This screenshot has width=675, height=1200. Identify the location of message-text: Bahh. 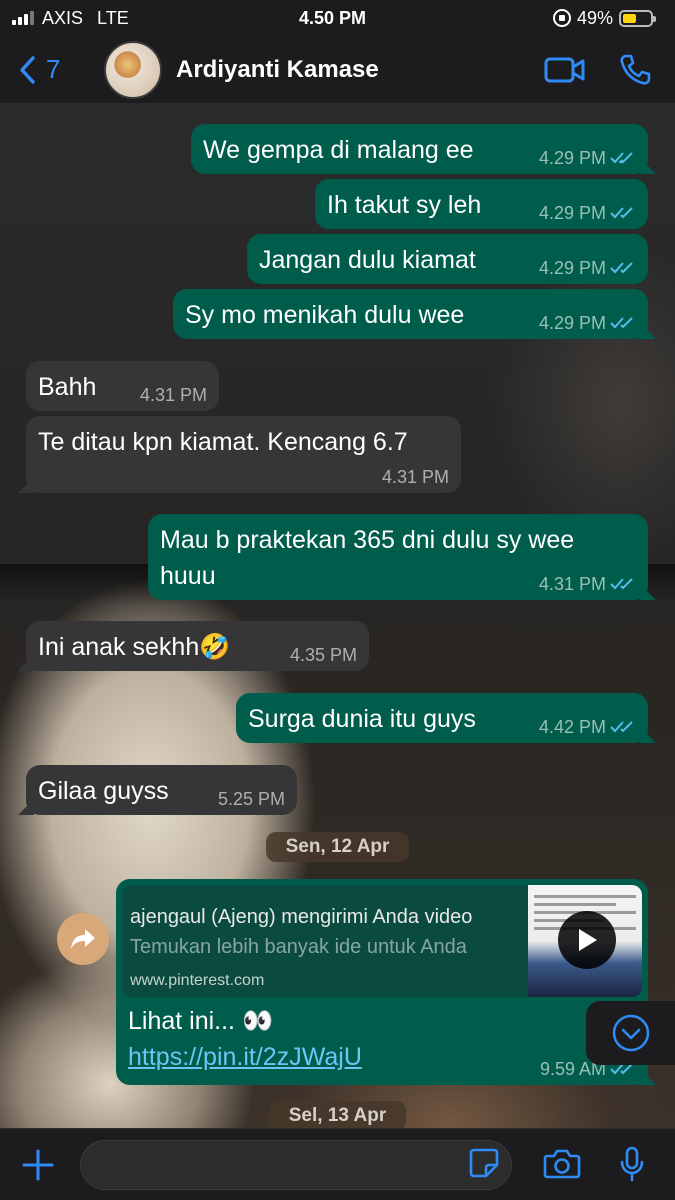
(67, 387).